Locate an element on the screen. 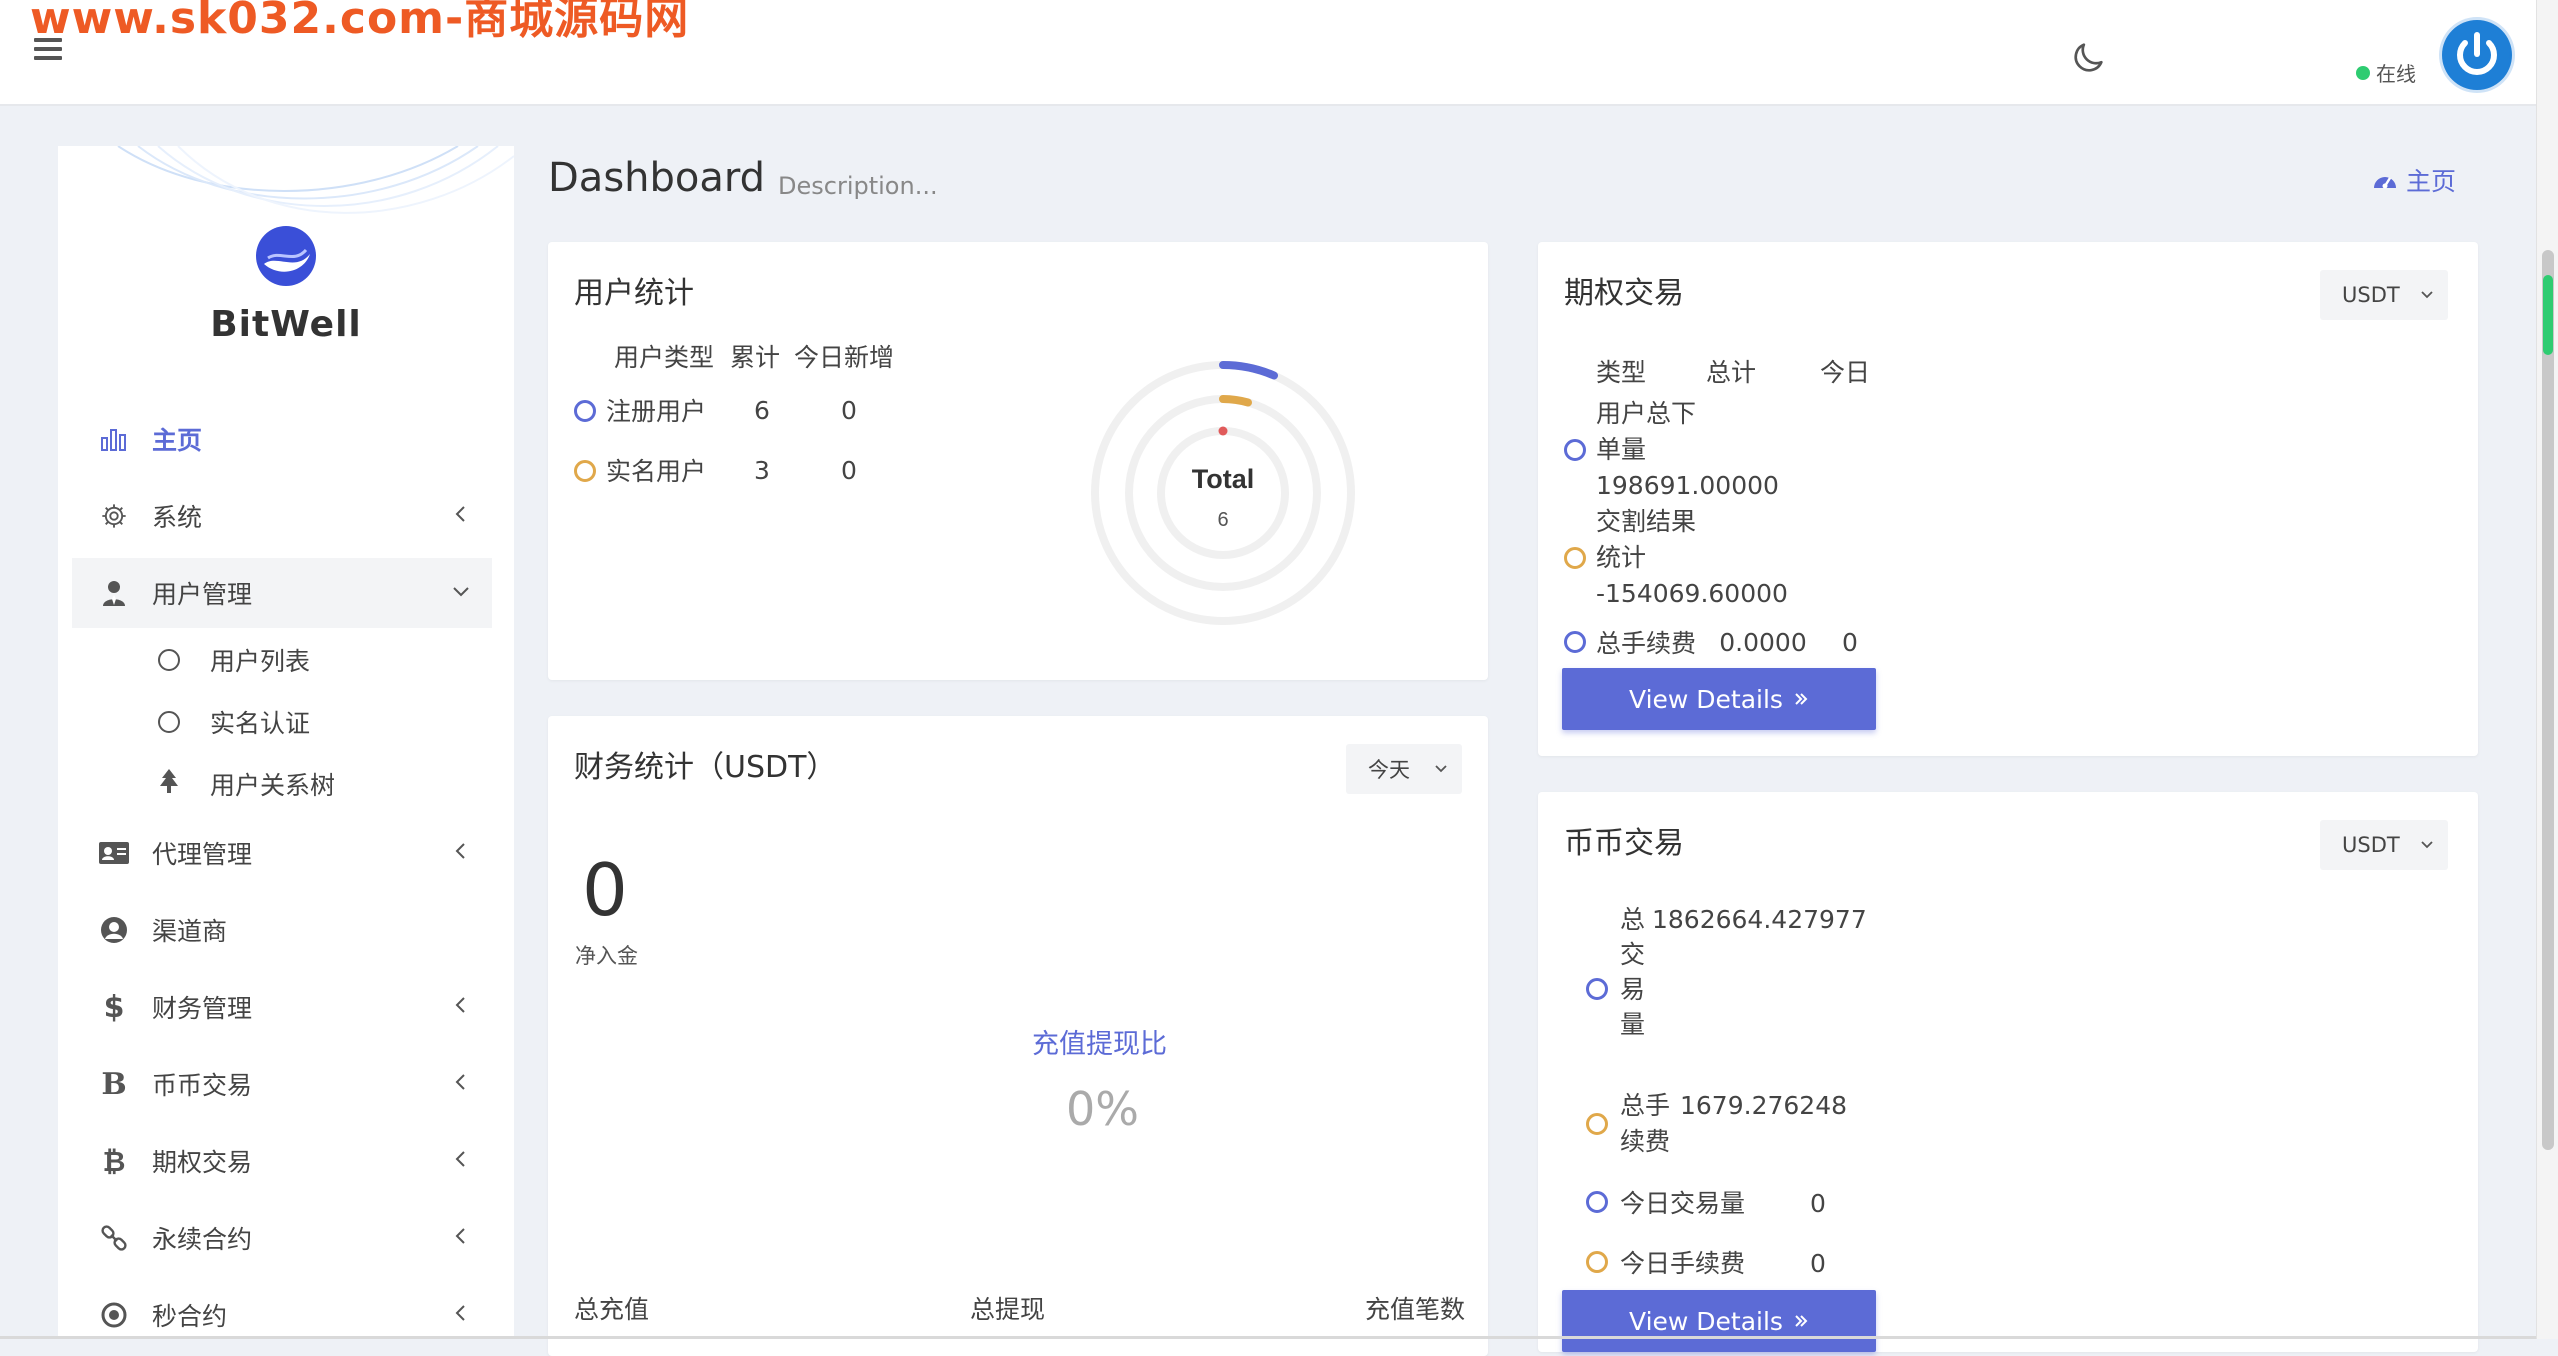 The image size is (2558, 1356). sidebar-item-spot-trading: B 币币交易 is located at coordinates (282, 1084).